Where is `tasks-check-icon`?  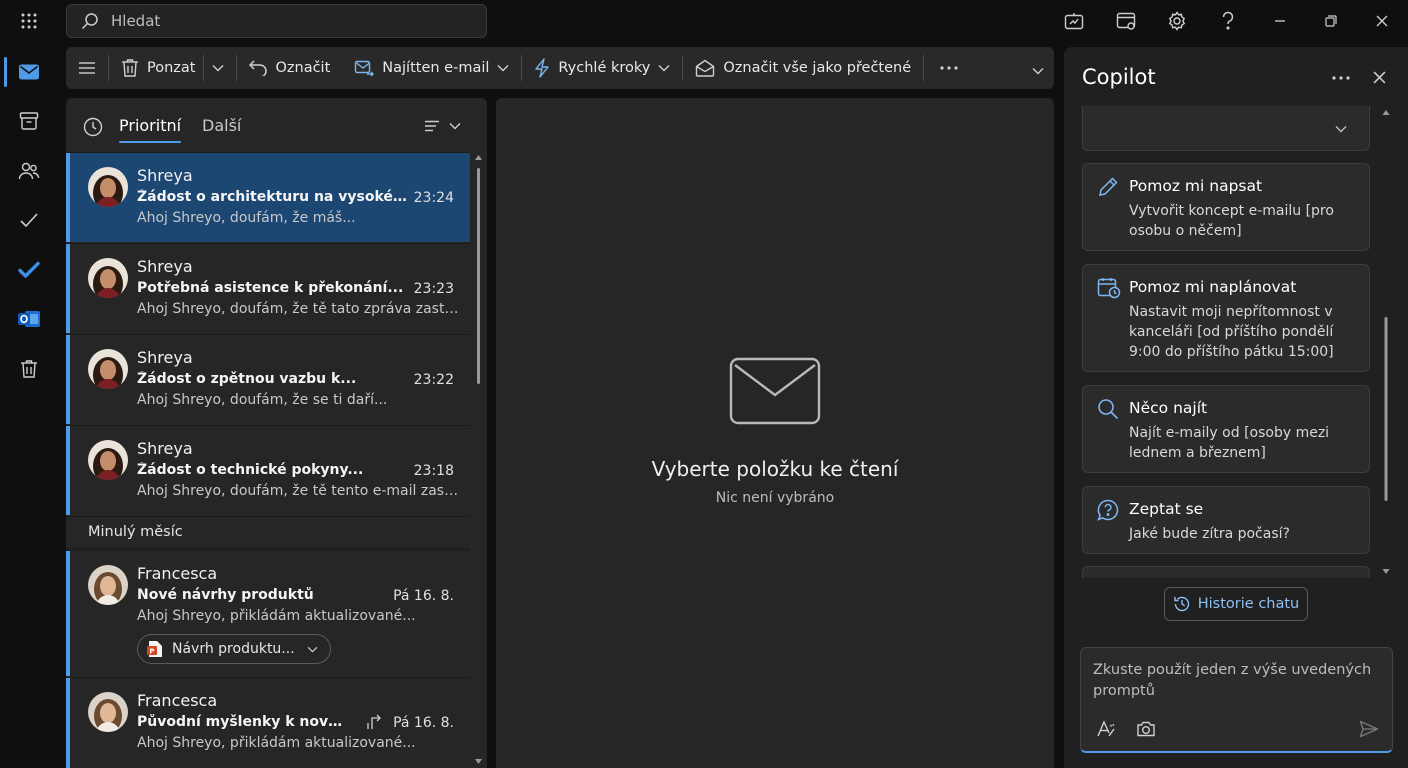
tasks-check-icon is located at coordinates (29, 220).